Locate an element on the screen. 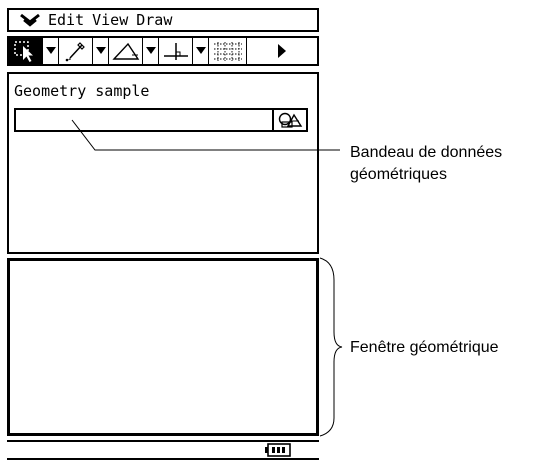 The width and height of the screenshot is (537, 468). perpendicular-tool-button is located at coordinates (176, 51).